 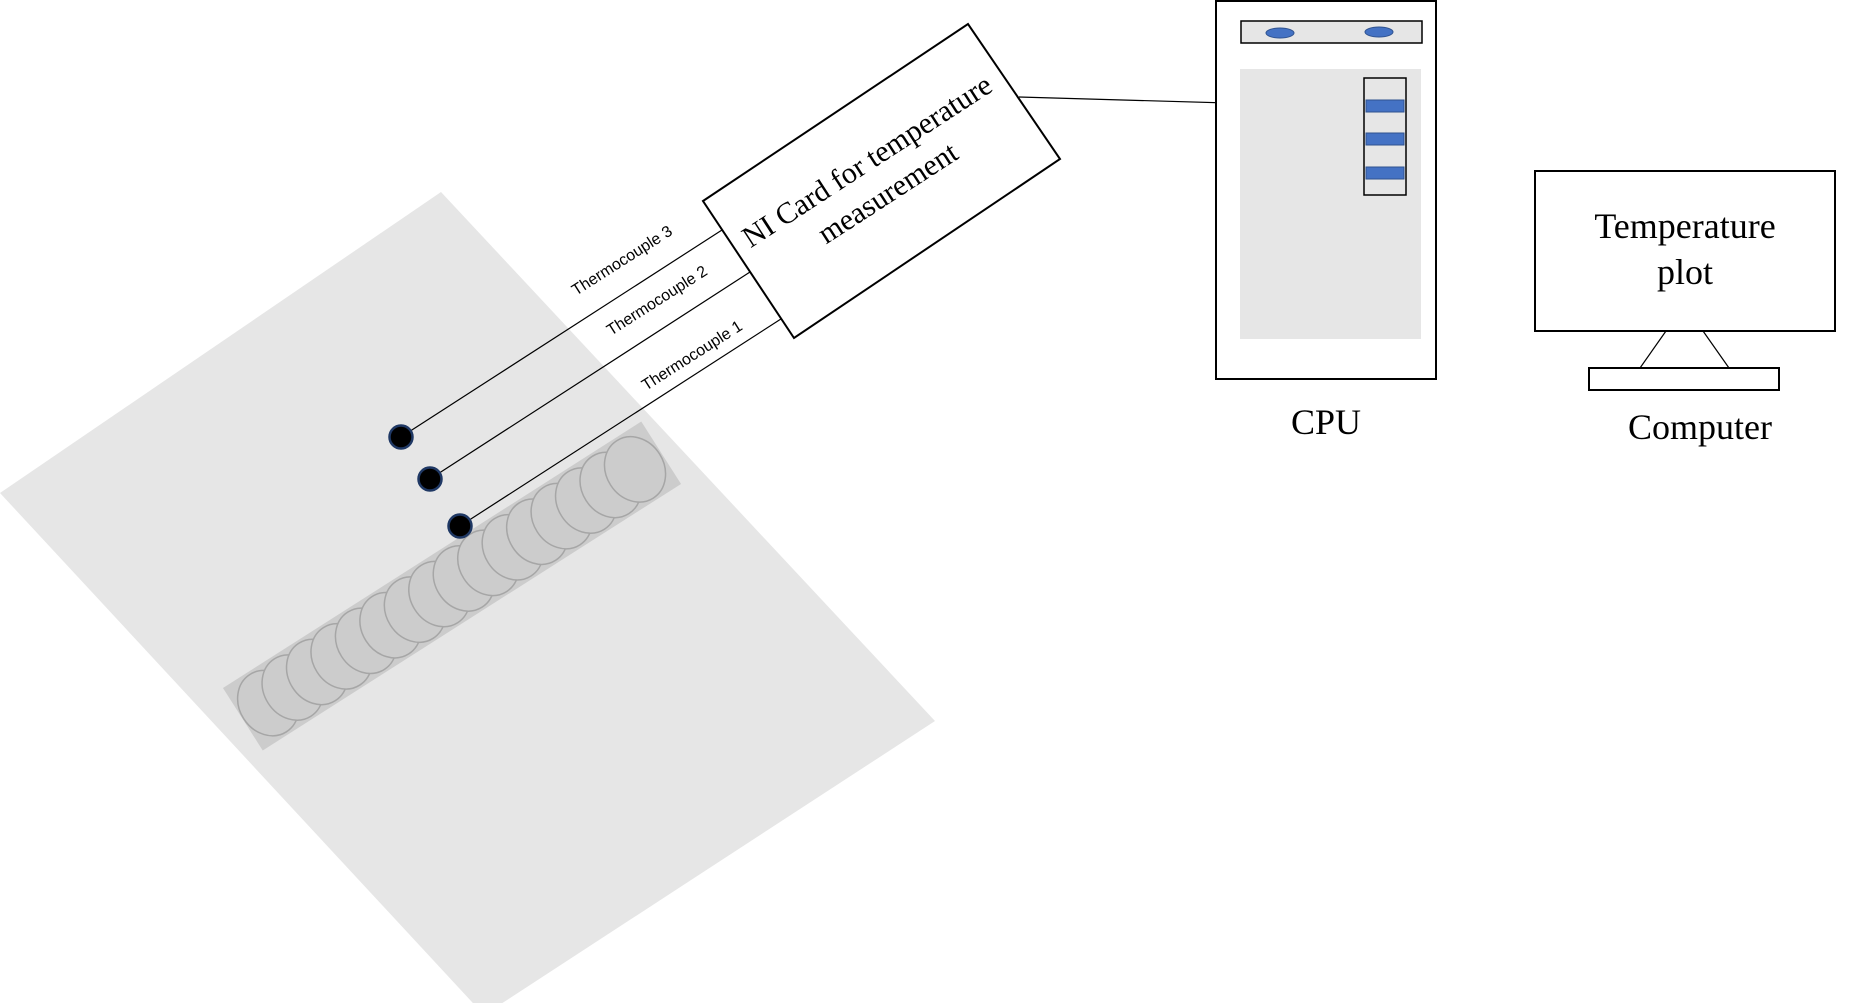 I want to click on thermocouple-2-probe, so click(x=430, y=479).